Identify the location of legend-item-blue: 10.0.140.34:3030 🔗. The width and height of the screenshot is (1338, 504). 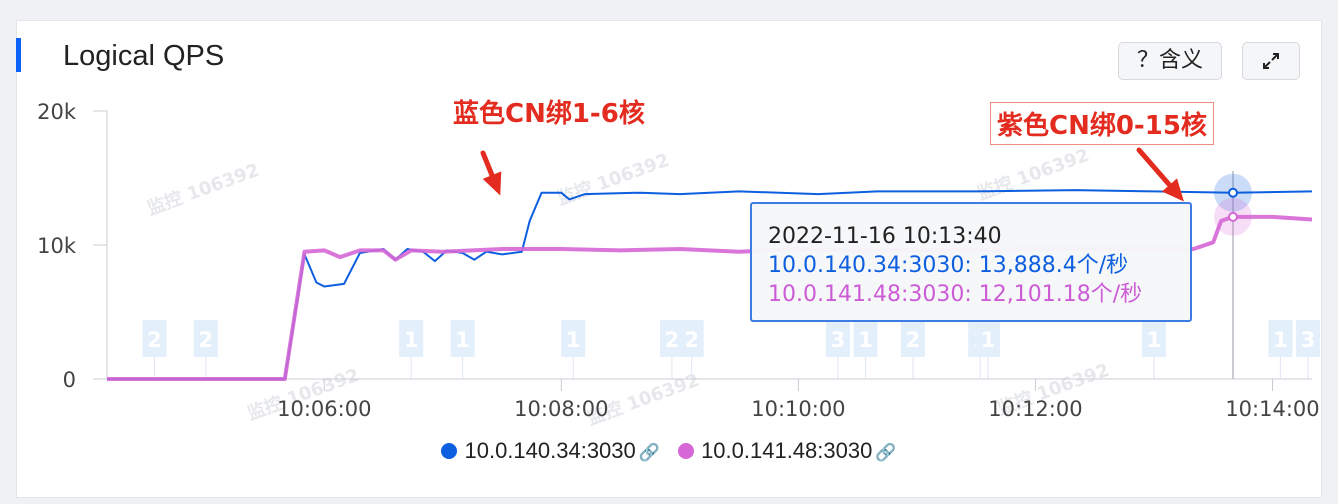
(550, 451).